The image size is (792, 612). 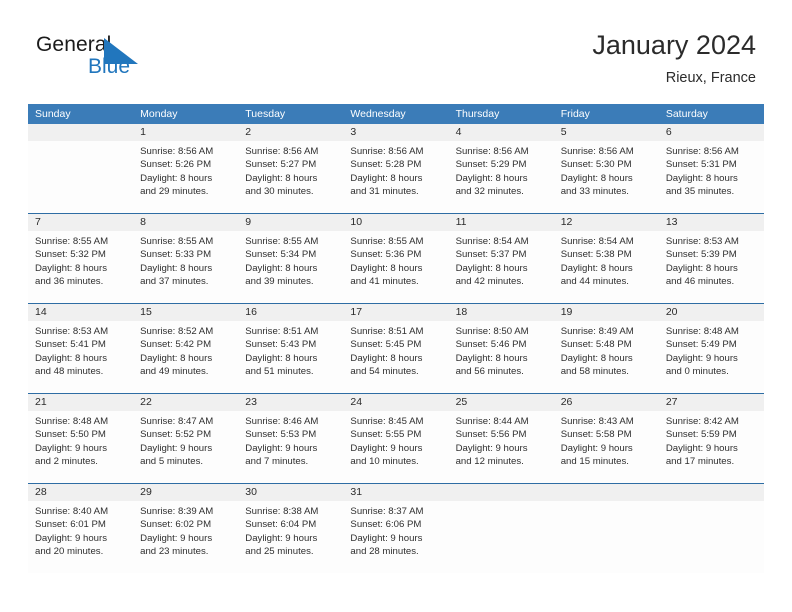 What do you see at coordinates (594, 372) in the screenshot?
I see `daylight-text-cont: and 58 minutes.` at bounding box center [594, 372].